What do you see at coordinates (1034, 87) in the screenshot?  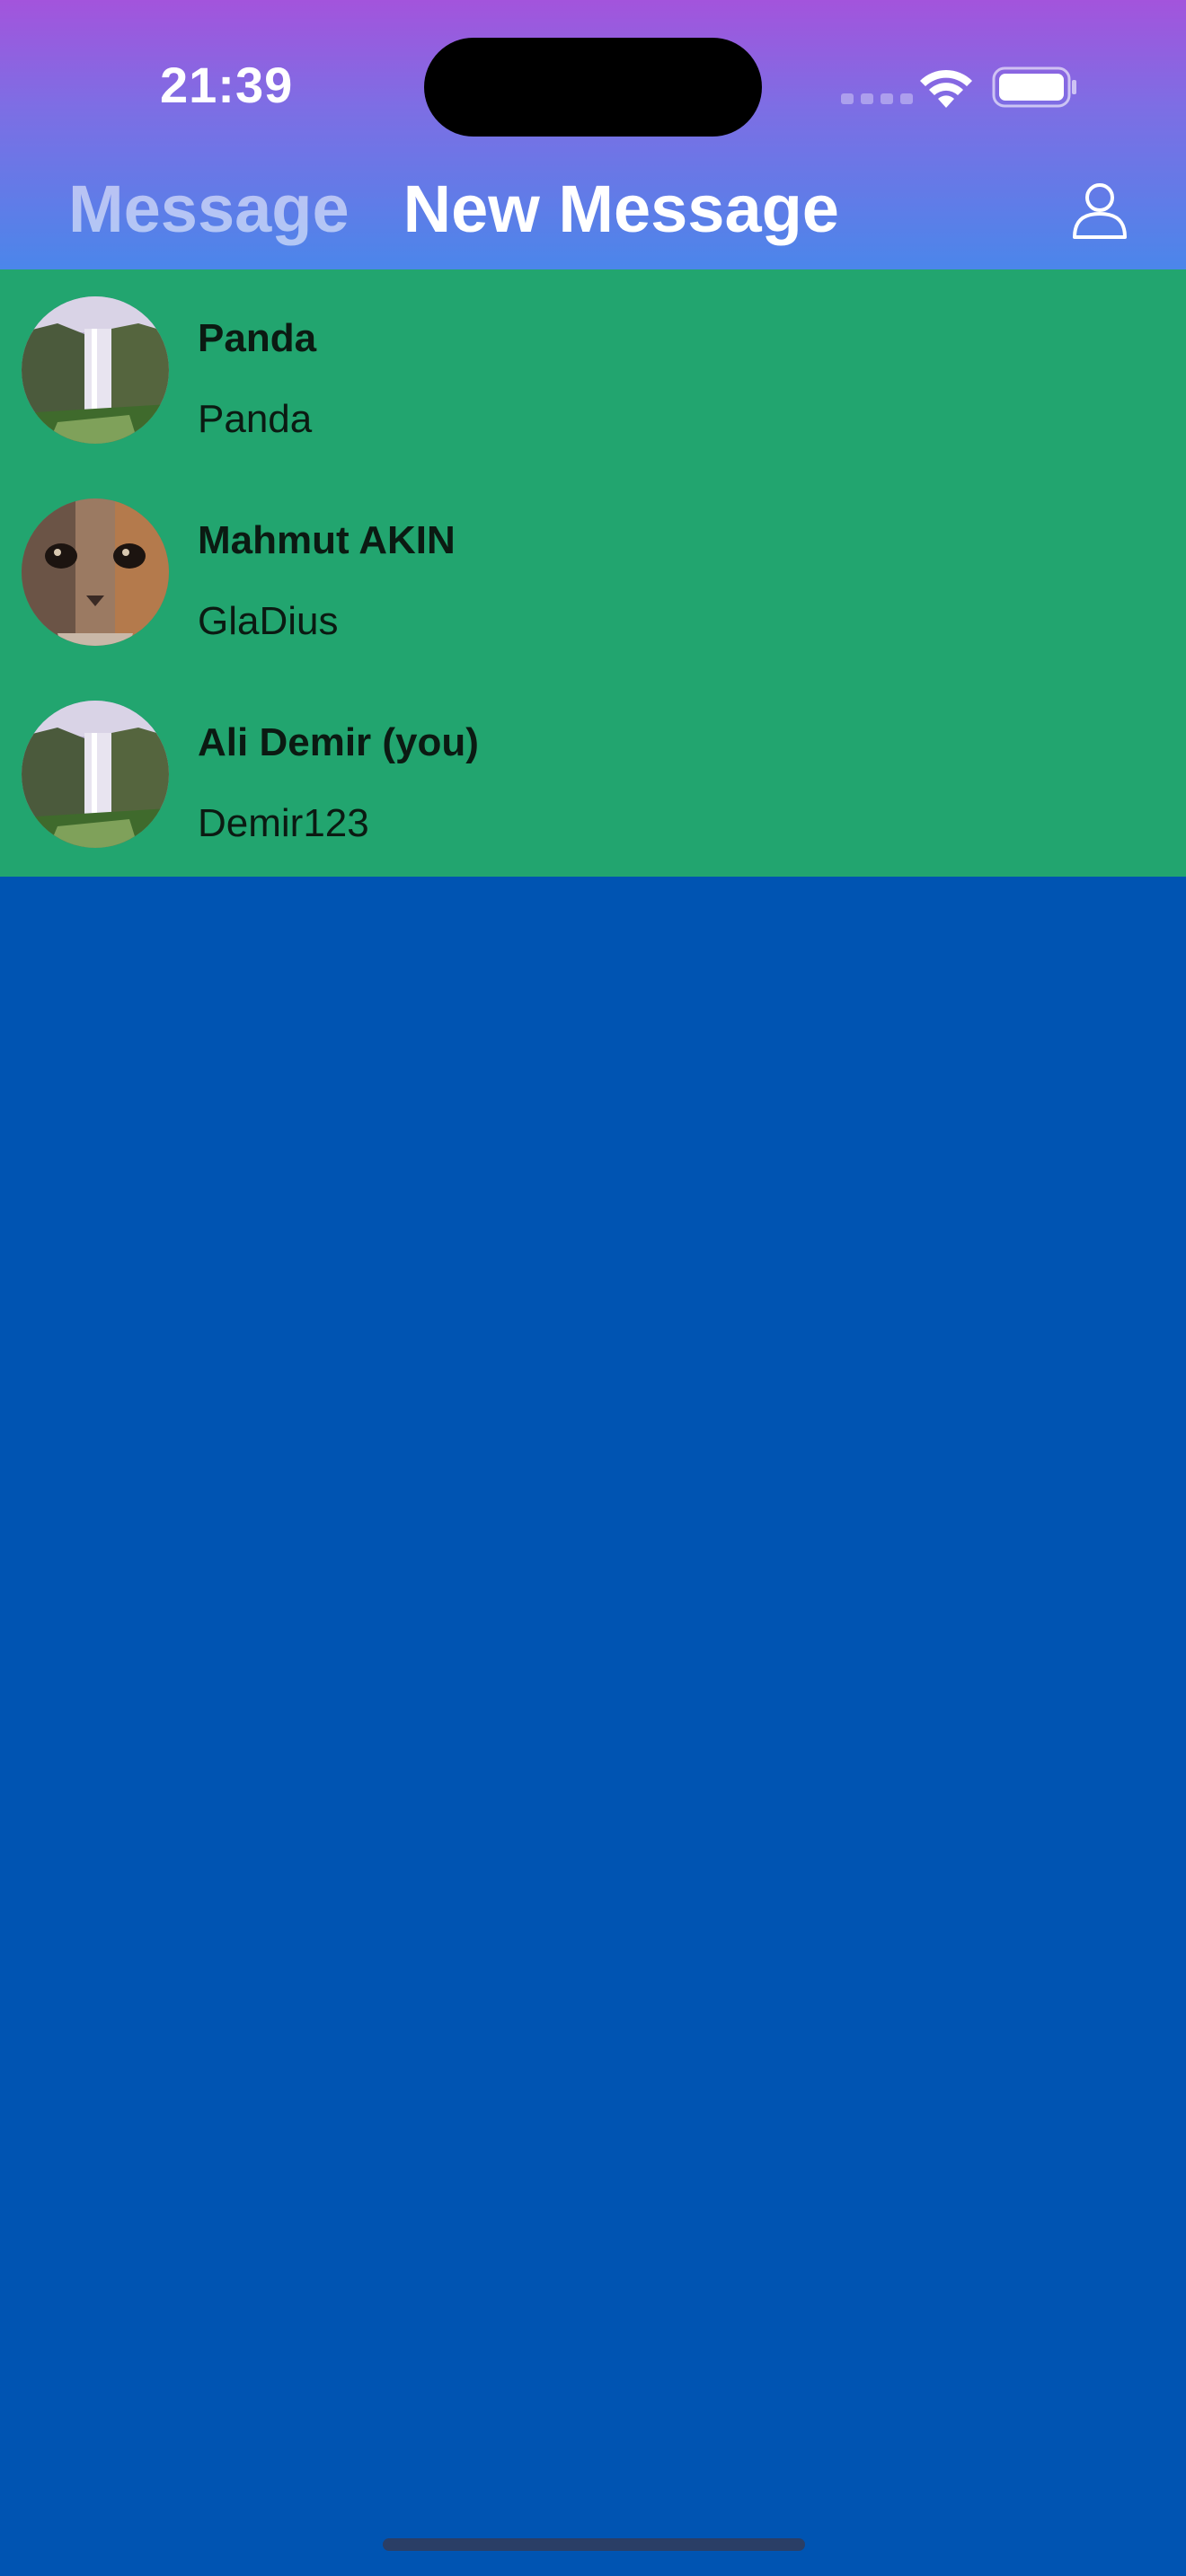 I see `battery-icon` at bounding box center [1034, 87].